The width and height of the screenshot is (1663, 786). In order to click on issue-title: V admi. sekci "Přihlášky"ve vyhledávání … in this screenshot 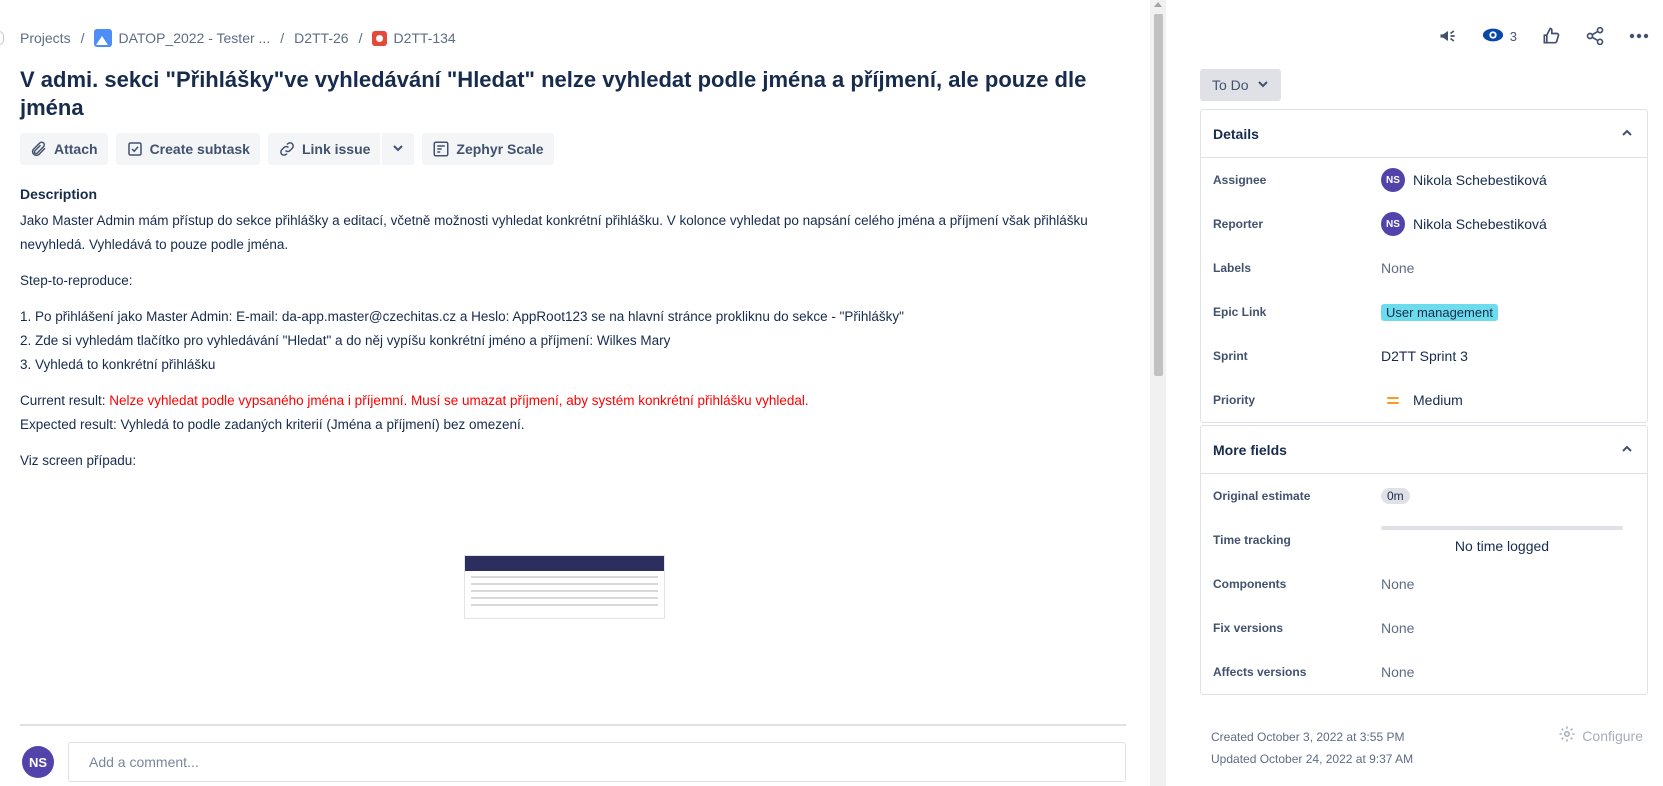, I will do `click(575, 94)`.